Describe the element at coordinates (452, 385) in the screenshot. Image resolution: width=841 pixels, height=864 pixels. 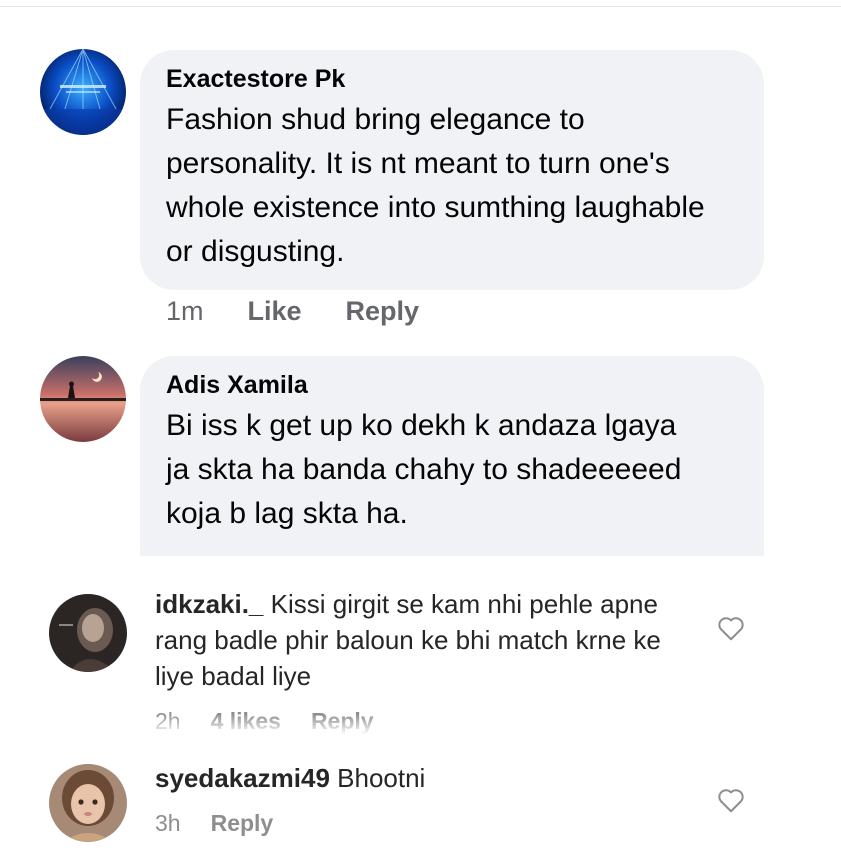
I see `commenter-name: Adis Xamila` at that location.